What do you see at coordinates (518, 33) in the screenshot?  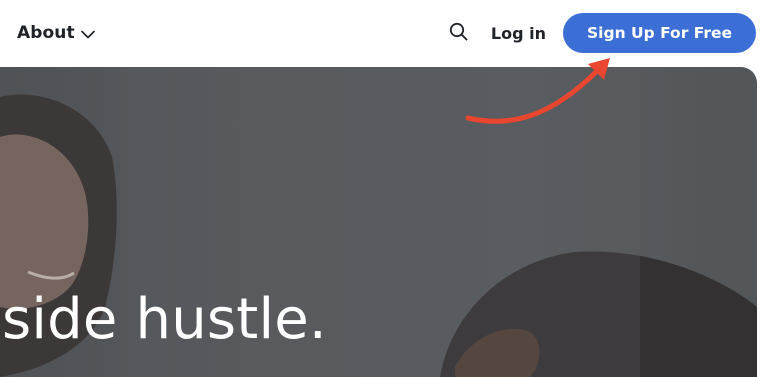 I see `login-link: Log in` at bounding box center [518, 33].